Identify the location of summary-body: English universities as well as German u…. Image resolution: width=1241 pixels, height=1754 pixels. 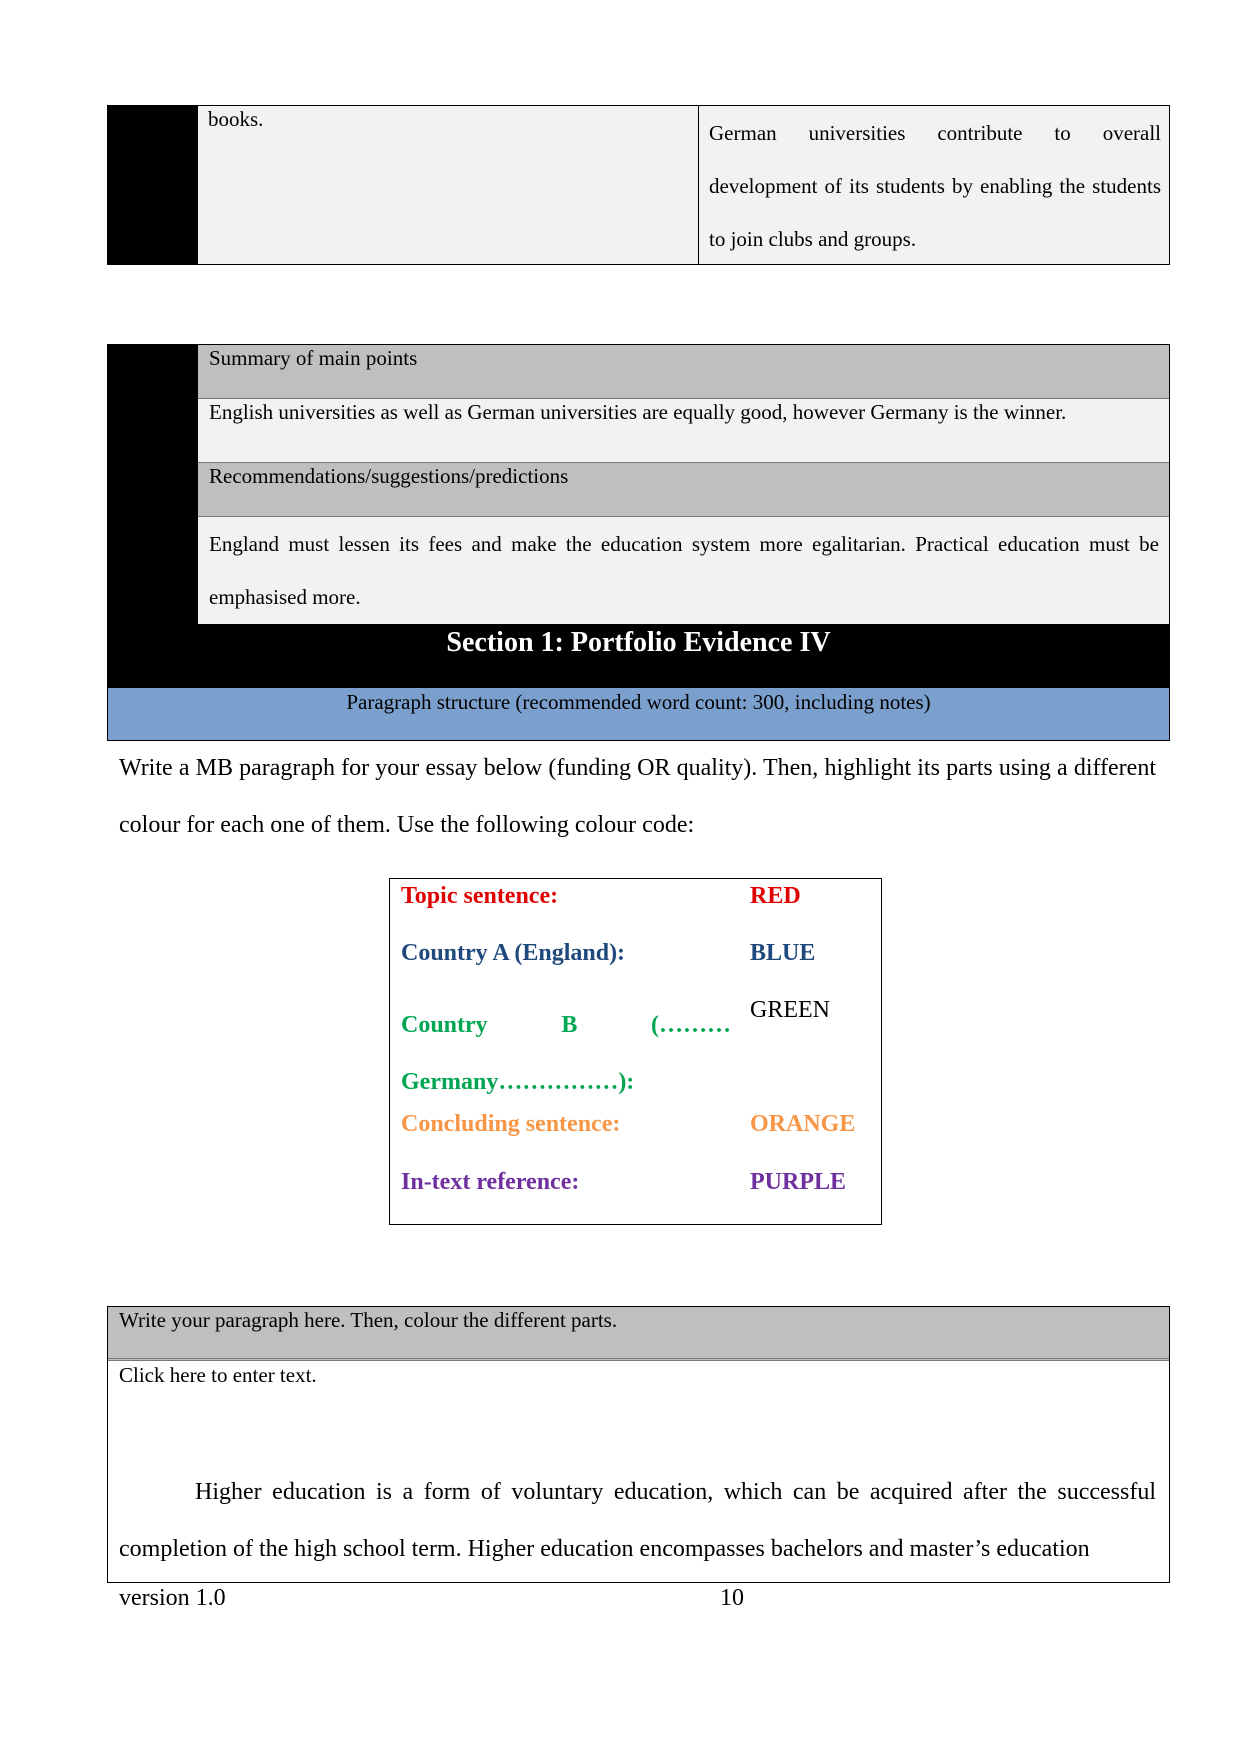
(683, 431).